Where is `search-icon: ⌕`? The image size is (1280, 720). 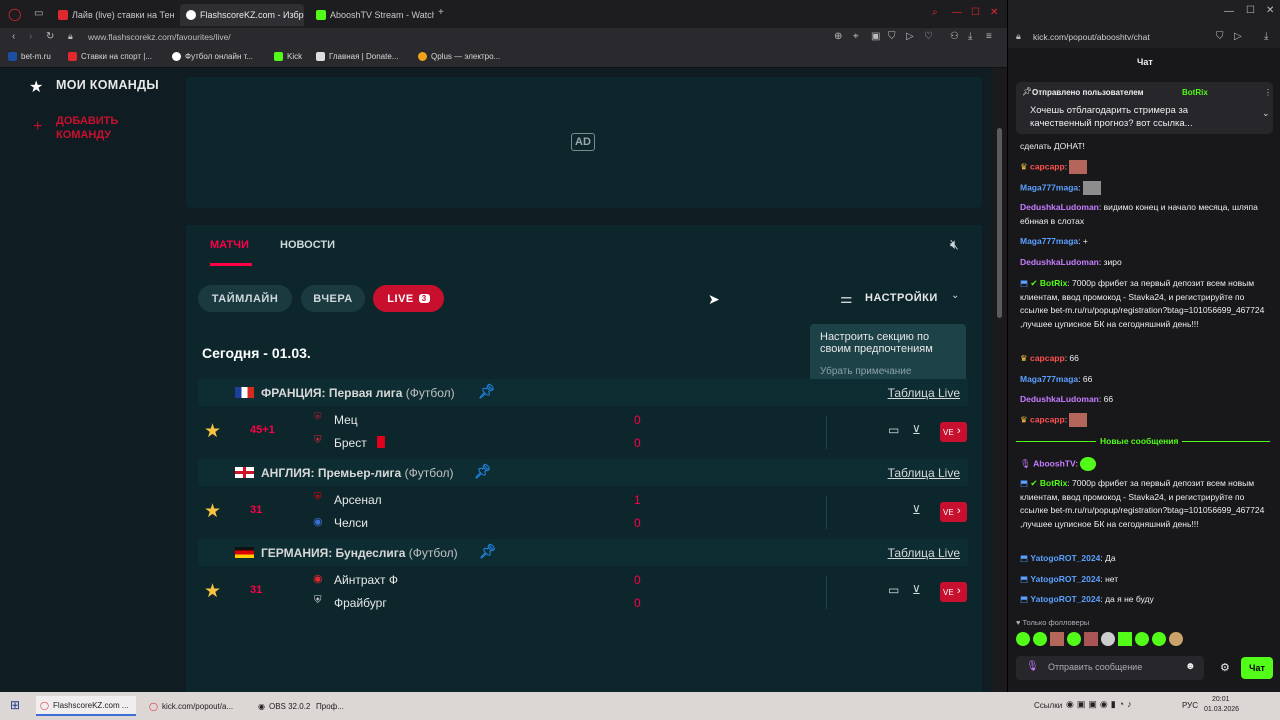 search-icon: ⌕ is located at coordinates (935, 12).